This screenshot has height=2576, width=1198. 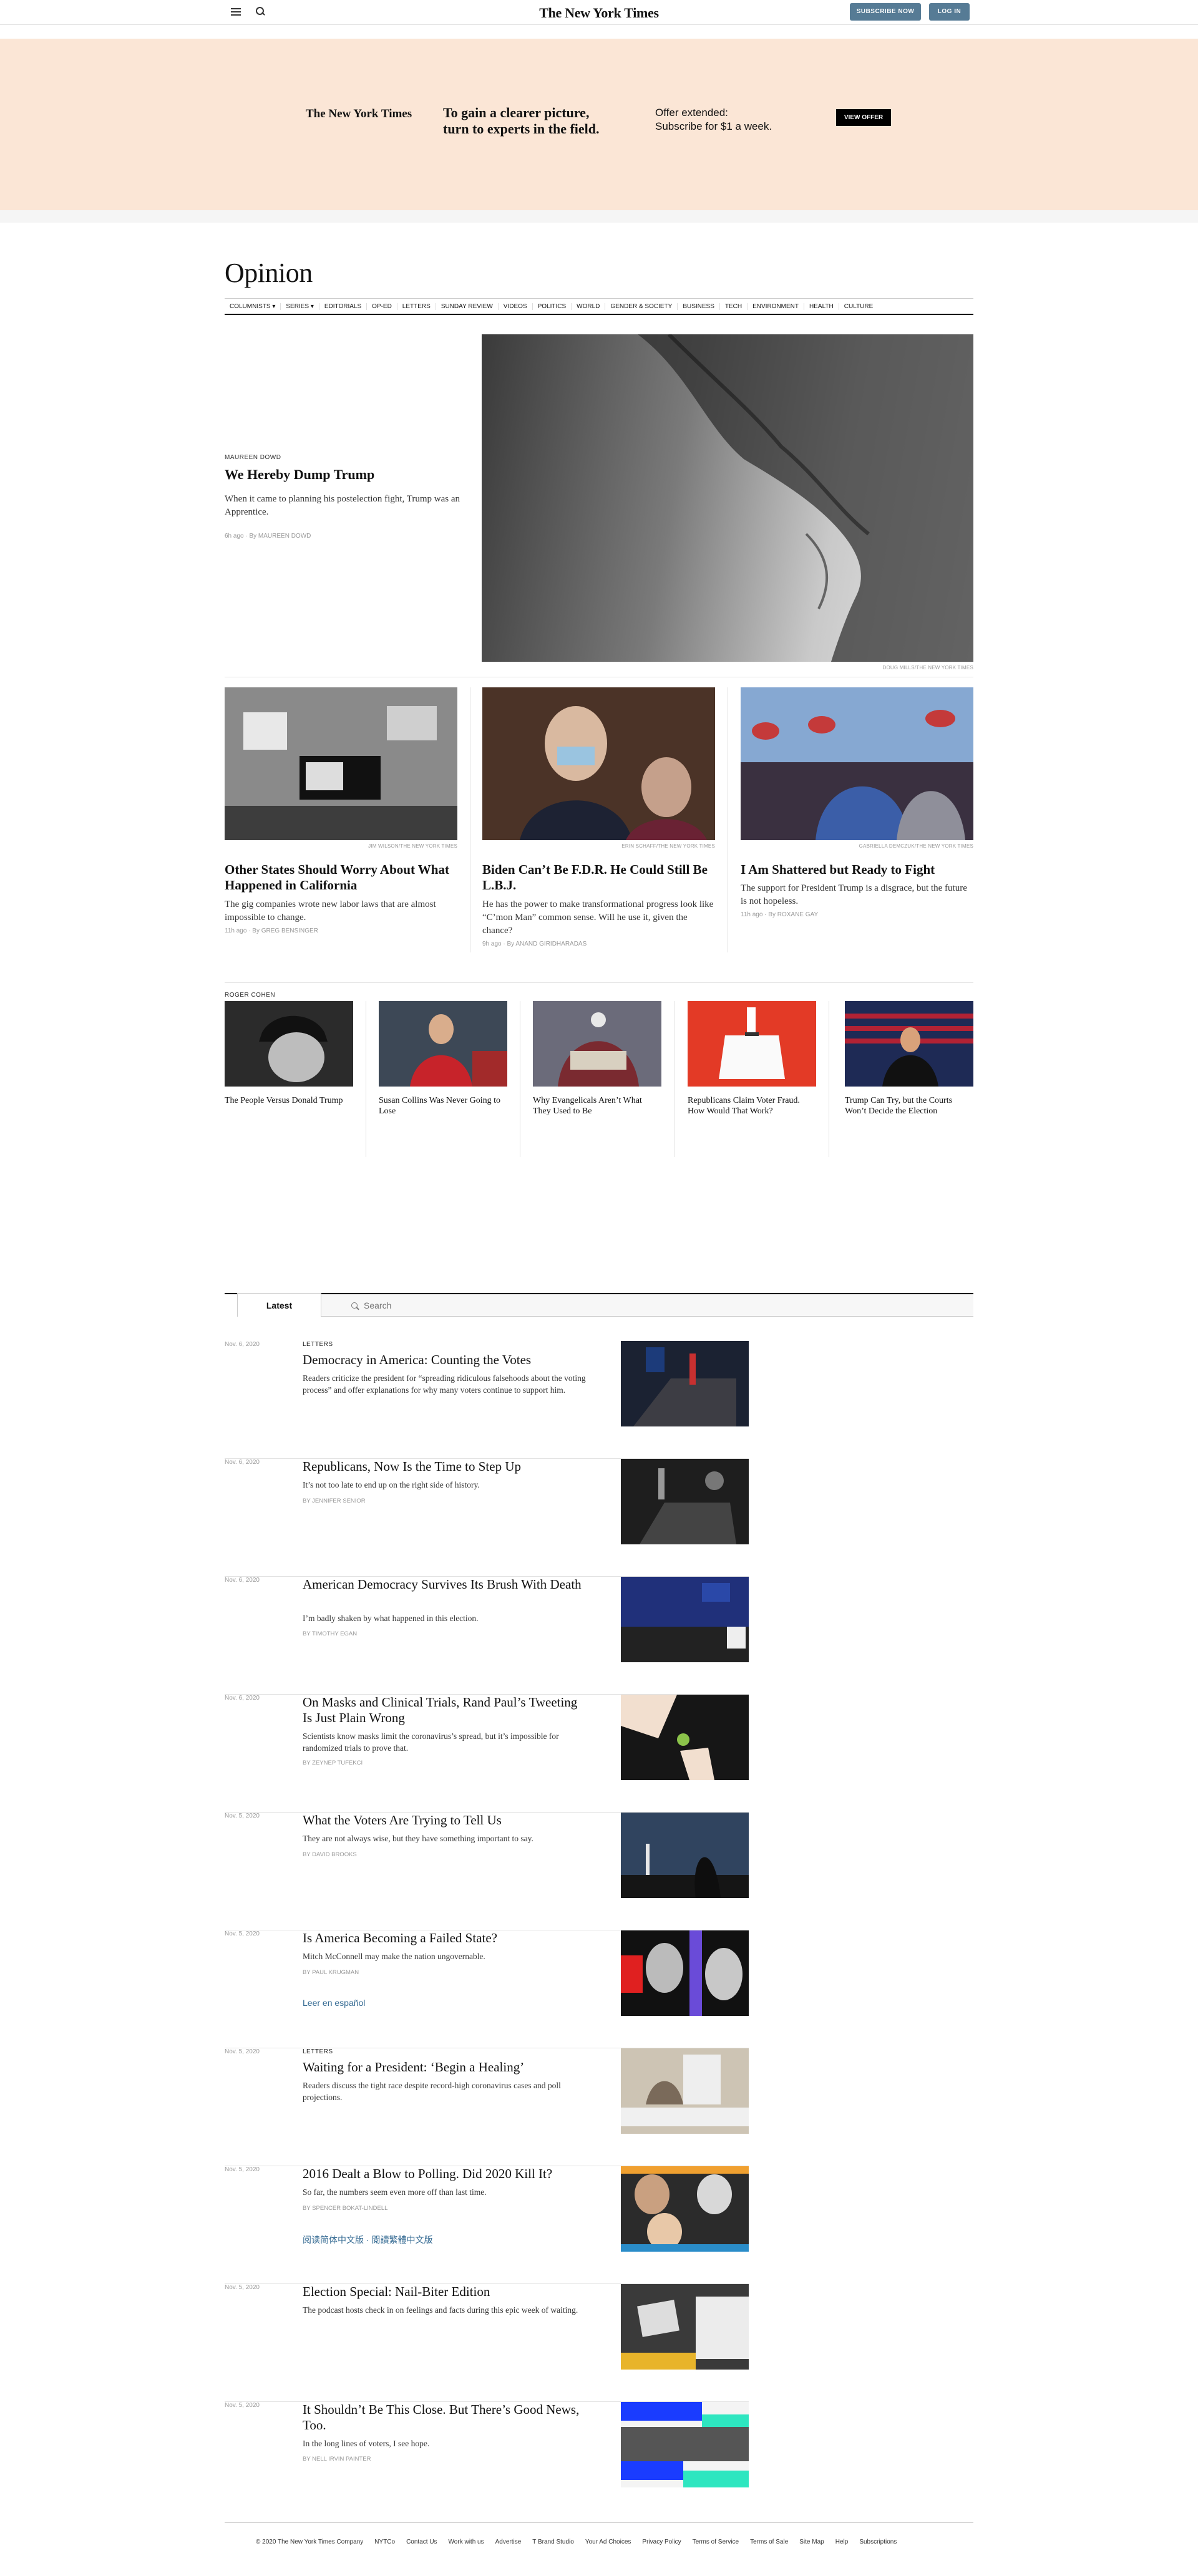 I want to click on nav-letters: LETTERS, so click(x=416, y=306).